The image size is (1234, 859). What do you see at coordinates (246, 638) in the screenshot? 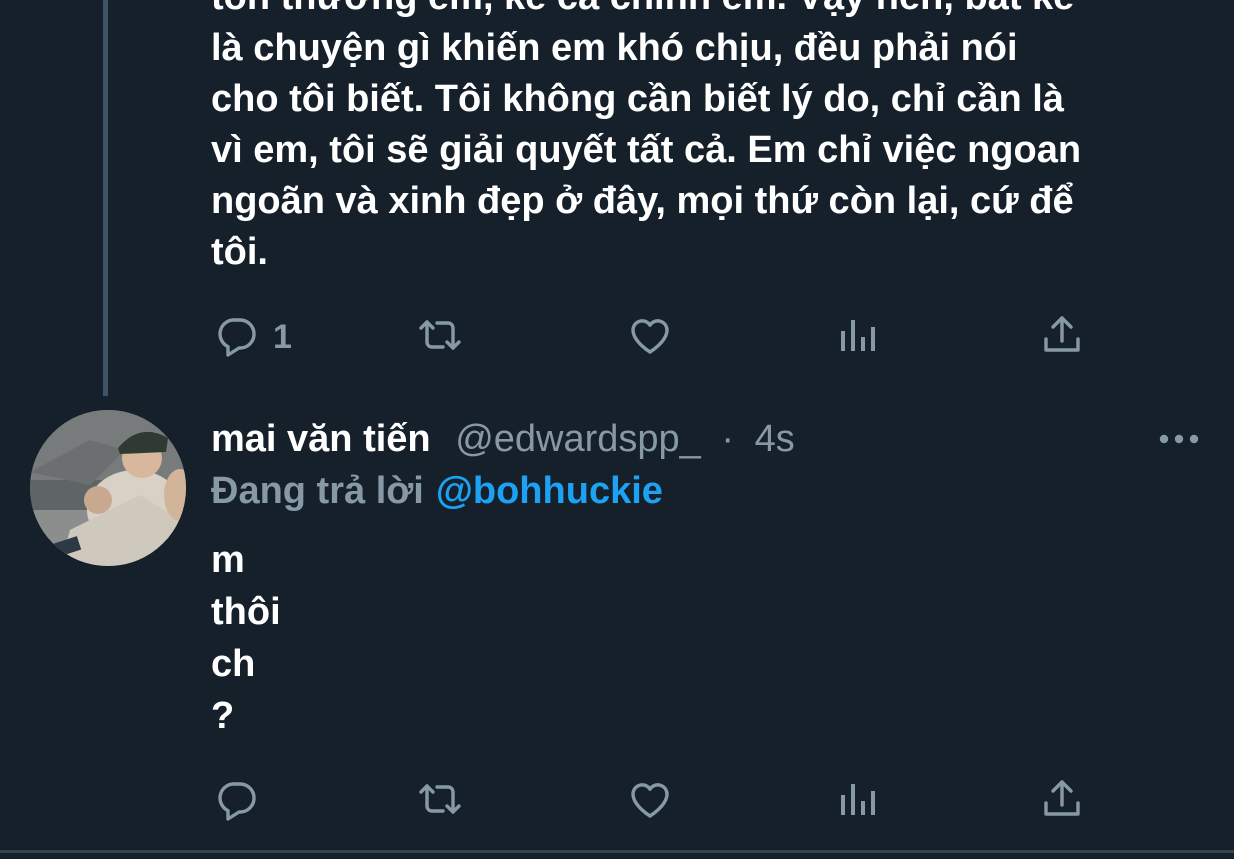
I see `tweet-2-text: m thôi ch ?` at bounding box center [246, 638].